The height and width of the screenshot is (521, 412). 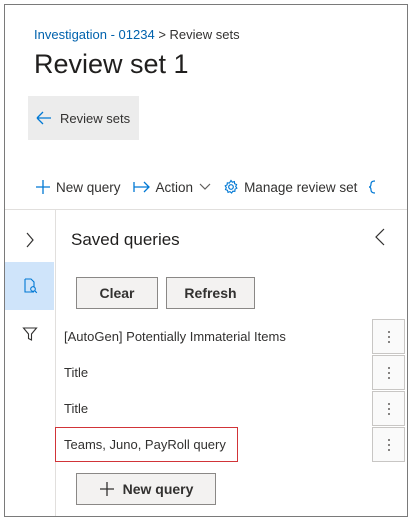 I want to click on saved-query-label: Teams, Juno, PayRoll query, so click(x=145, y=444).